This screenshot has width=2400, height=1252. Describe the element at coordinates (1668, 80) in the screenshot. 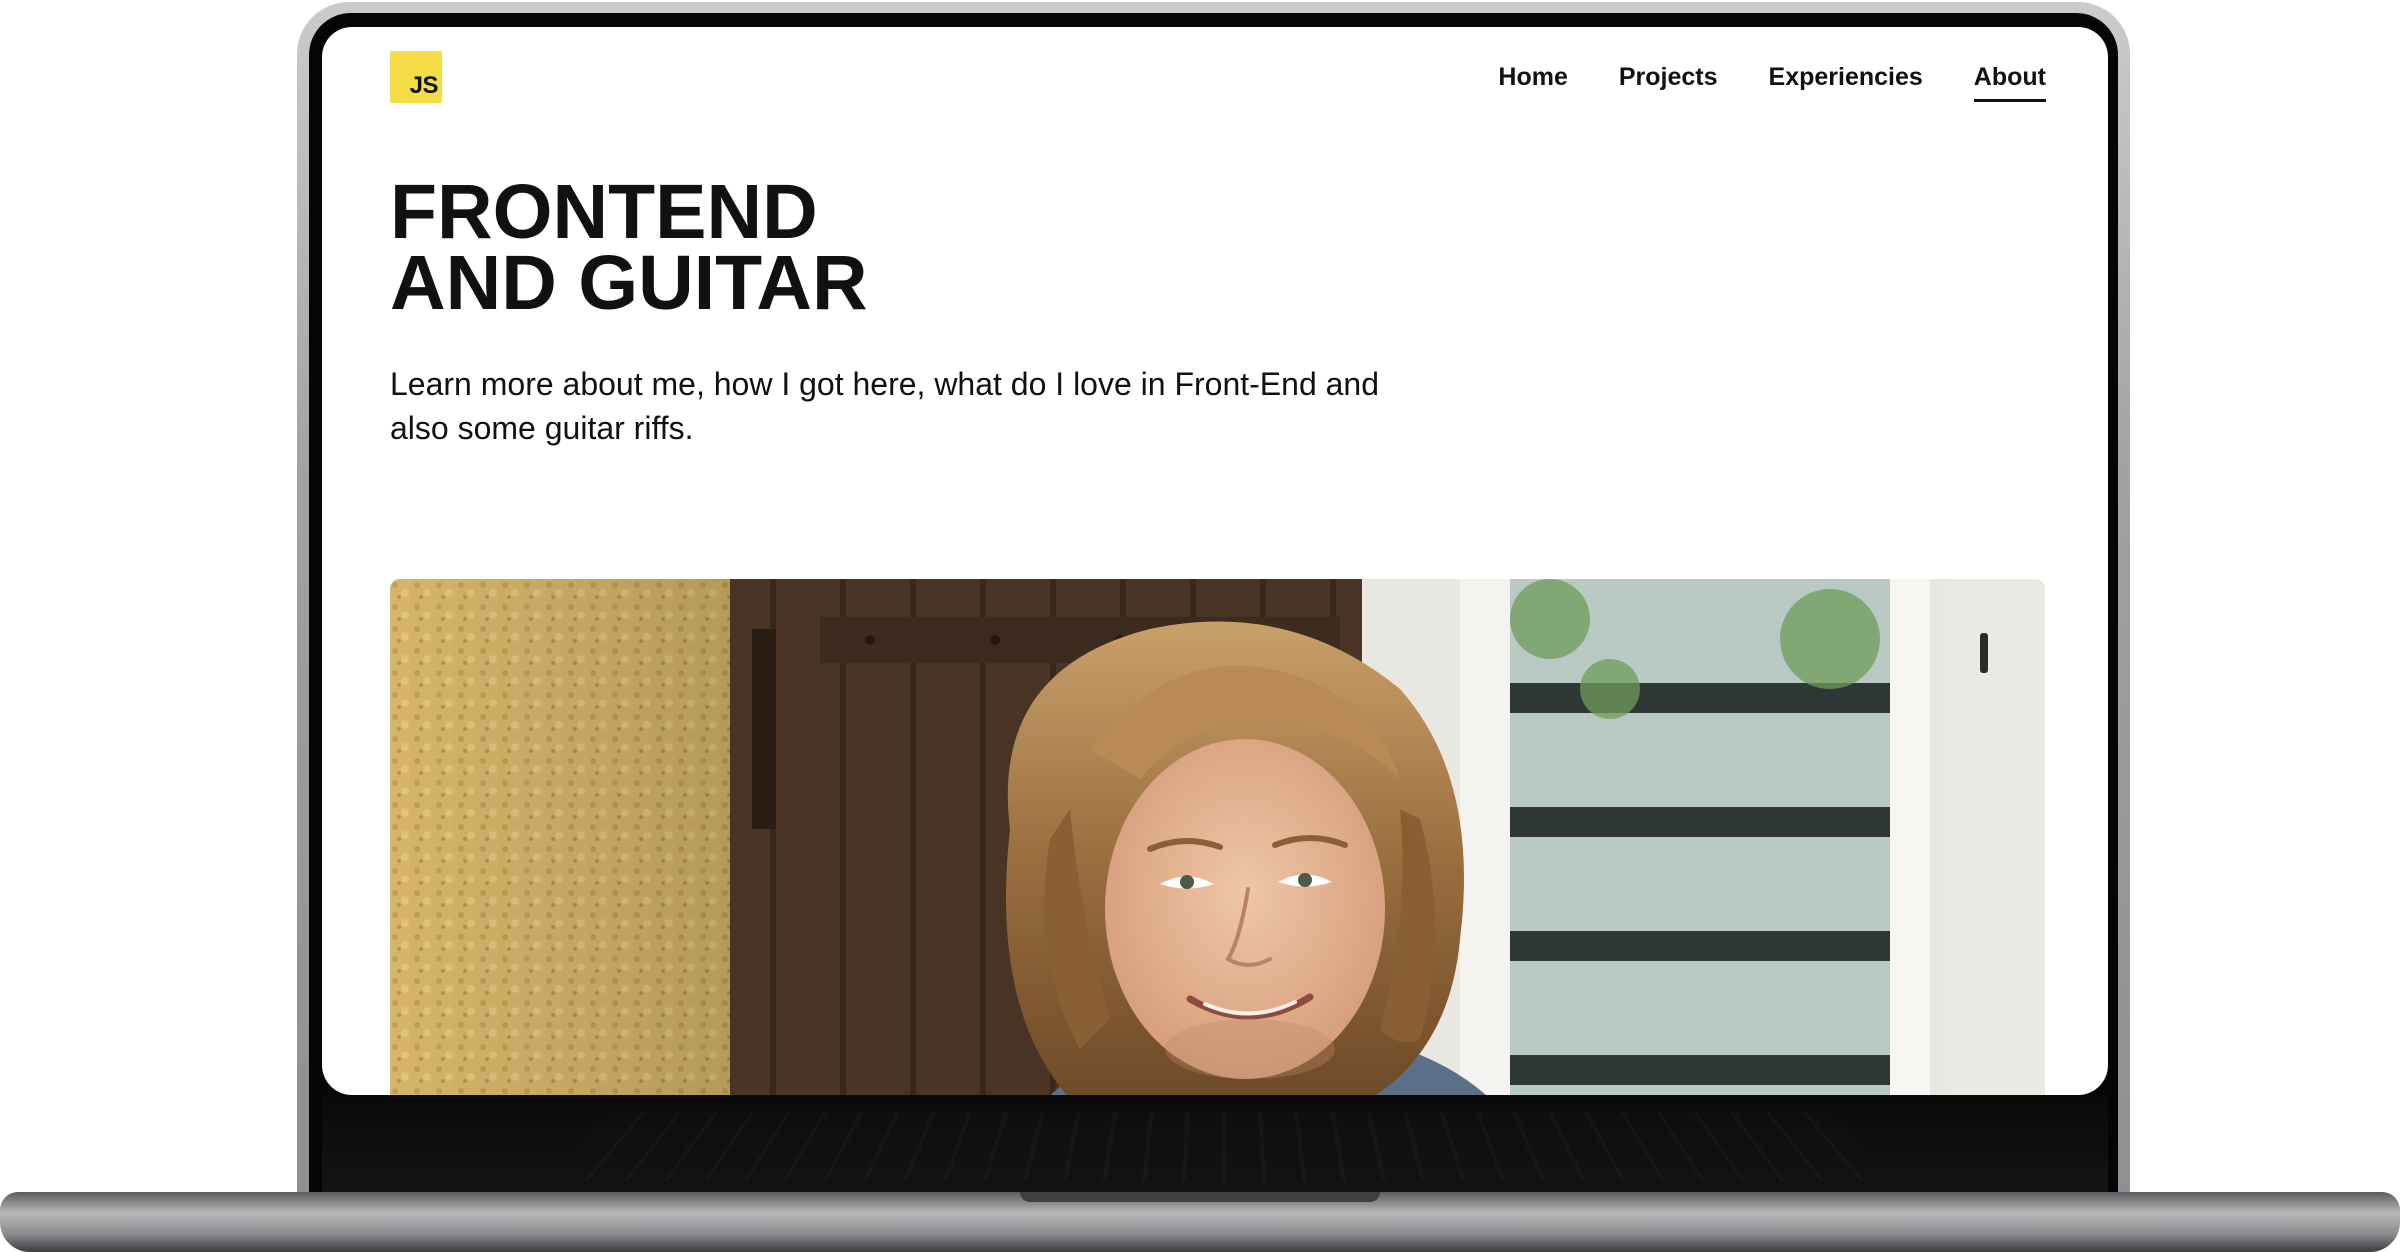

I see `nav-projects: Projects` at that location.